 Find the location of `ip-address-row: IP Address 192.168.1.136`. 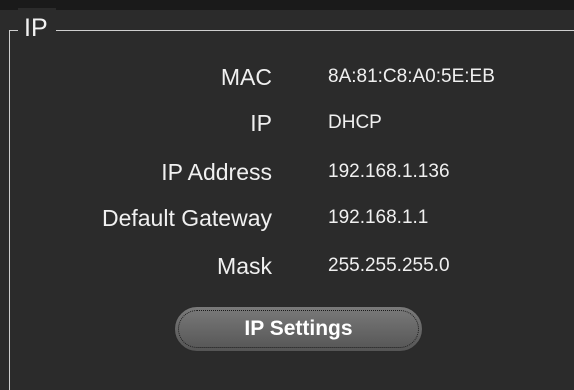

ip-address-row: IP Address 192.168.1.136 is located at coordinates (287, 172).